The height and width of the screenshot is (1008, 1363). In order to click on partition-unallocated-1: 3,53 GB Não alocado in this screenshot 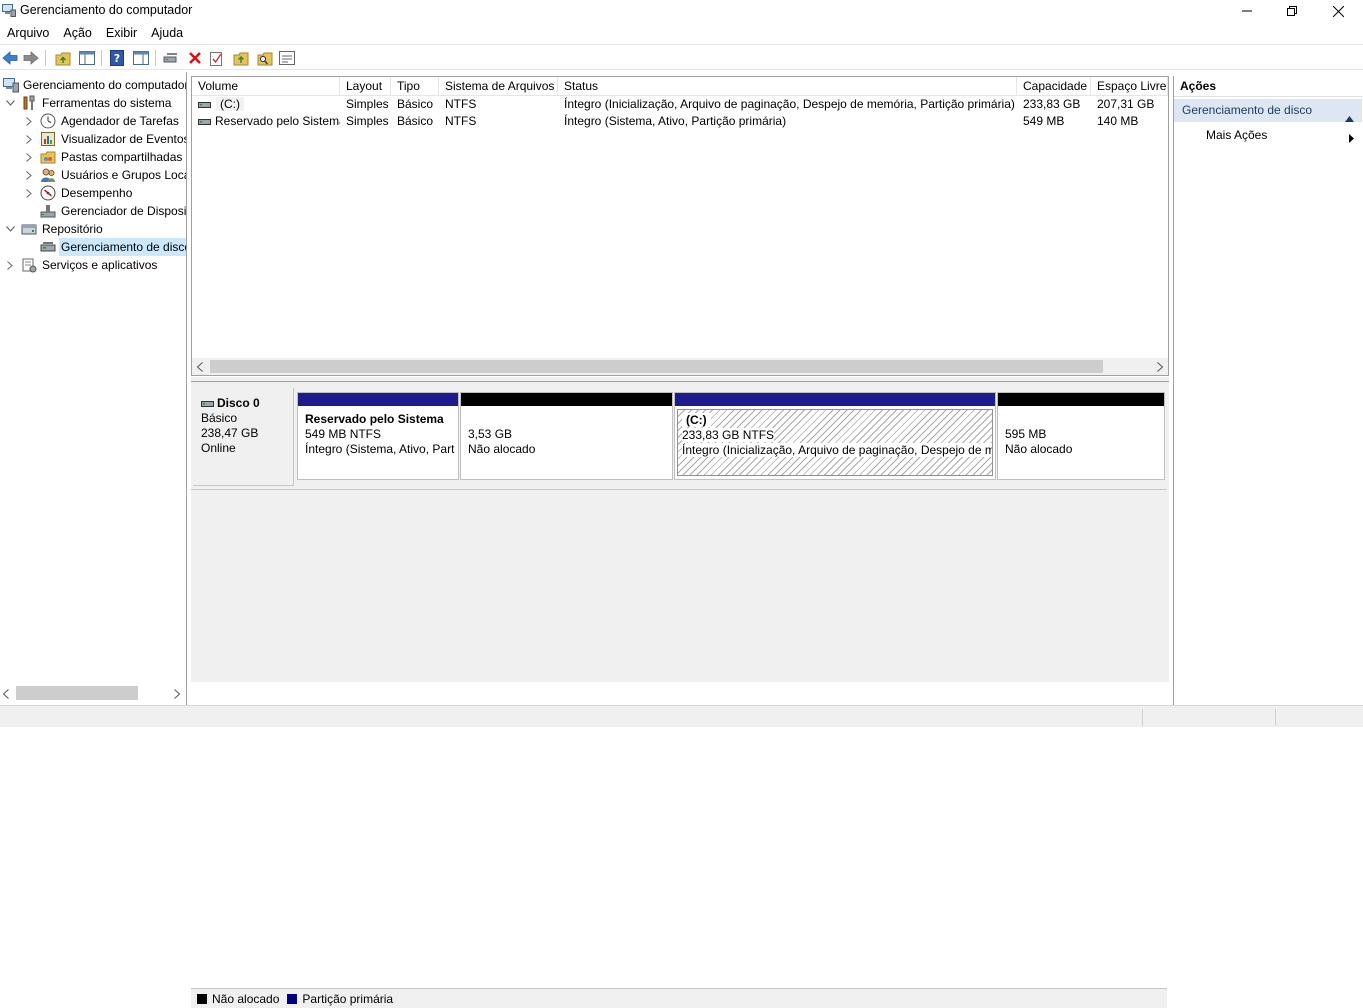, I will do `click(566, 436)`.